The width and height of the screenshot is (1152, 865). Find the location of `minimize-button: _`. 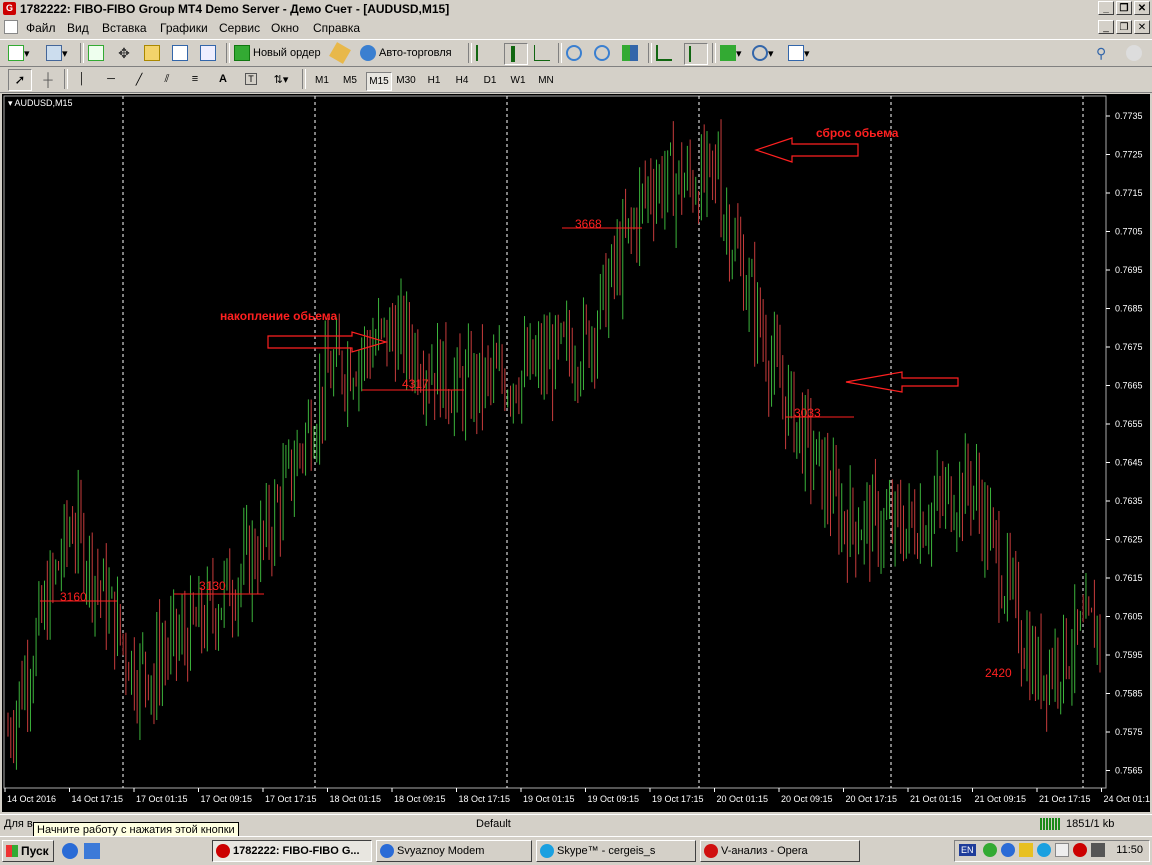

minimize-button: _ is located at coordinates (1106, 8).